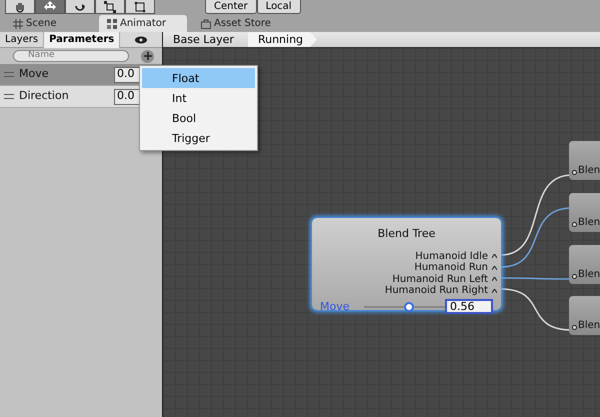 The height and width of the screenshot is (417, 600). What do you see at coordinates (205, 39) in the screenshot?
I see `breadcrumb-item: Base Layer` at bounding box center [205, 39].